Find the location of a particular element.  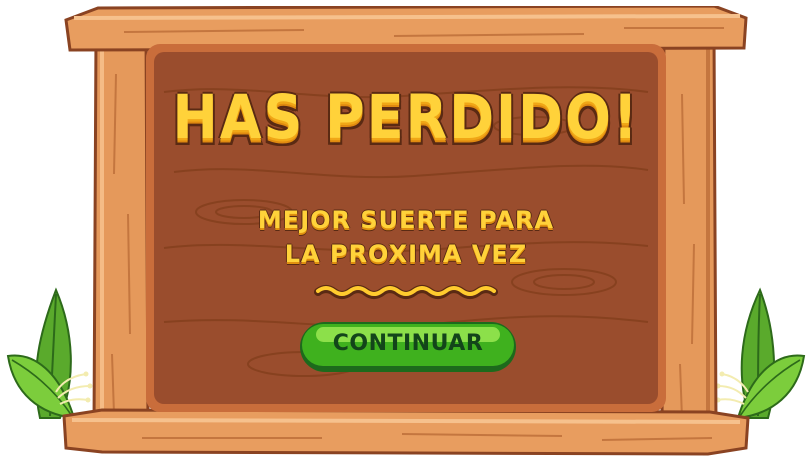

wooden-post-left is located at coordinates (121, 230).